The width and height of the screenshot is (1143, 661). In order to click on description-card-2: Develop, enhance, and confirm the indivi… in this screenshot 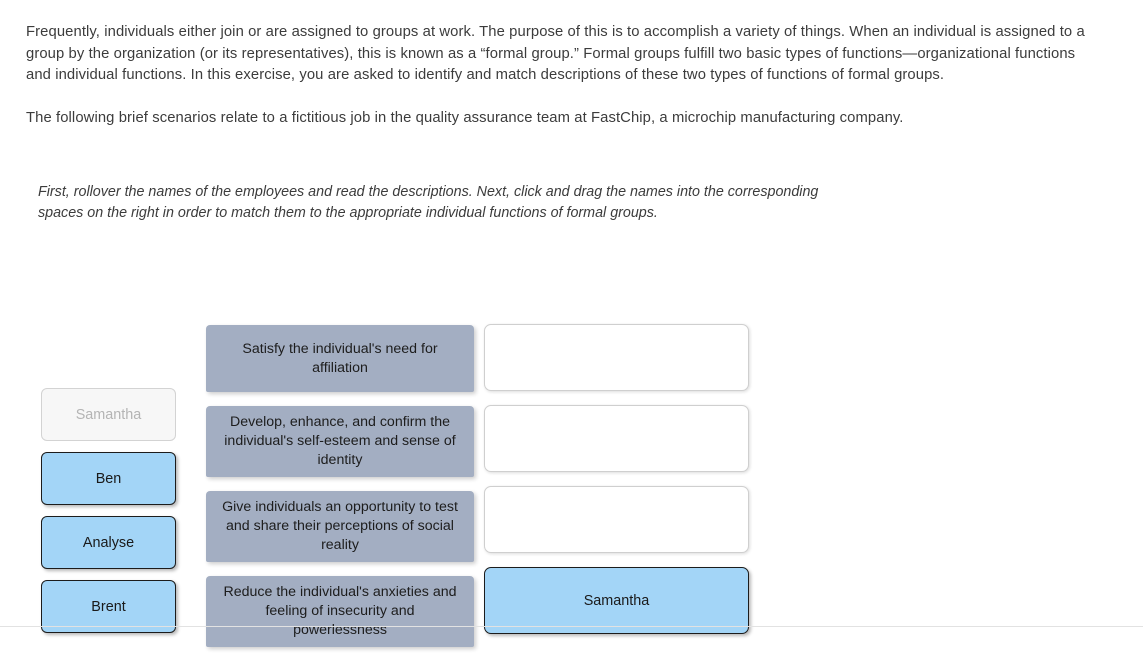, I will do `click(340, 441)`.